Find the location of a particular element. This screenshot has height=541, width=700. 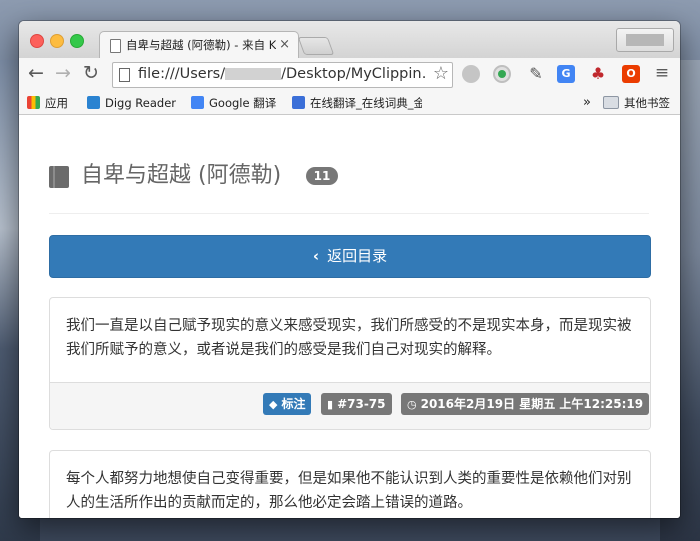

url-username-blurred is located at coordinates (253, 74).